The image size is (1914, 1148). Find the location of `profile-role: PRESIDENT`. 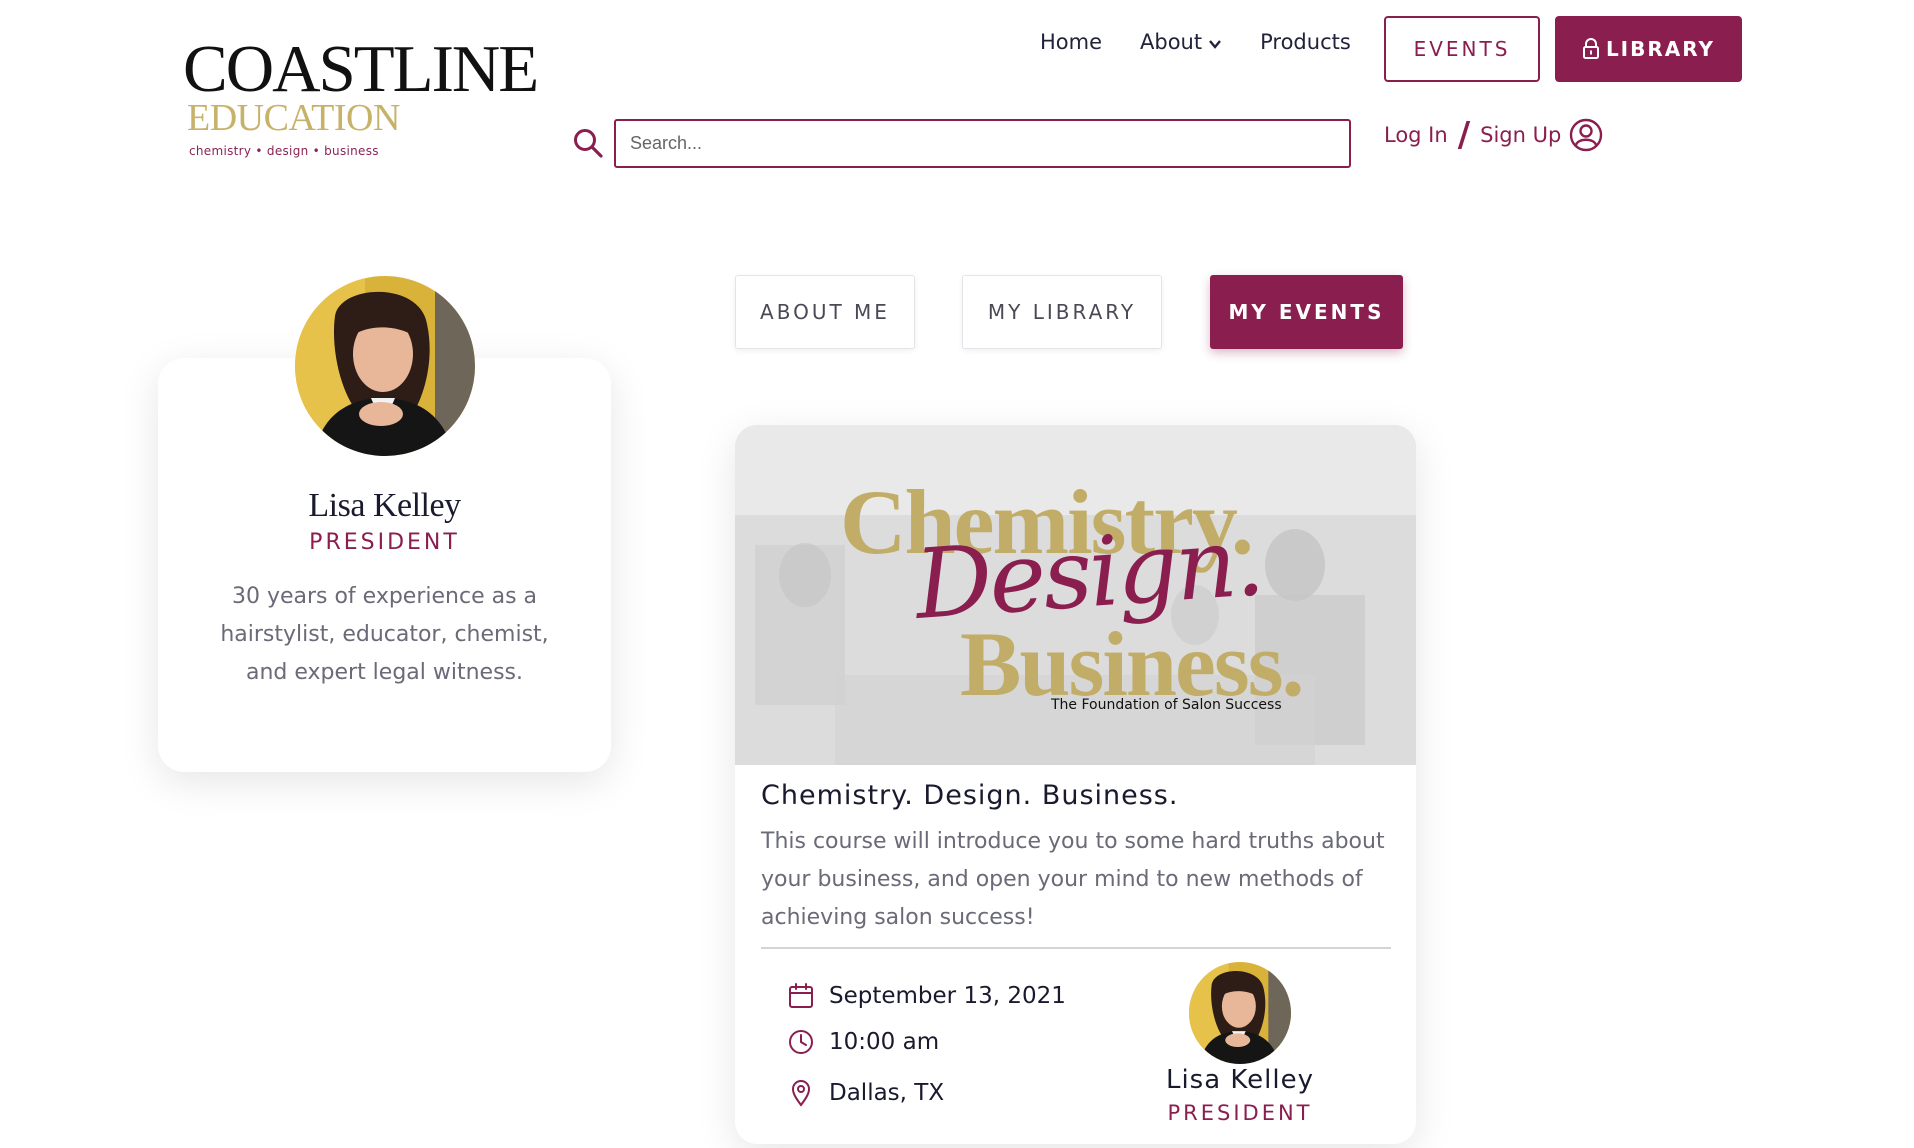

profile-role: PRESIDENT is located at coordinates (384, 542).